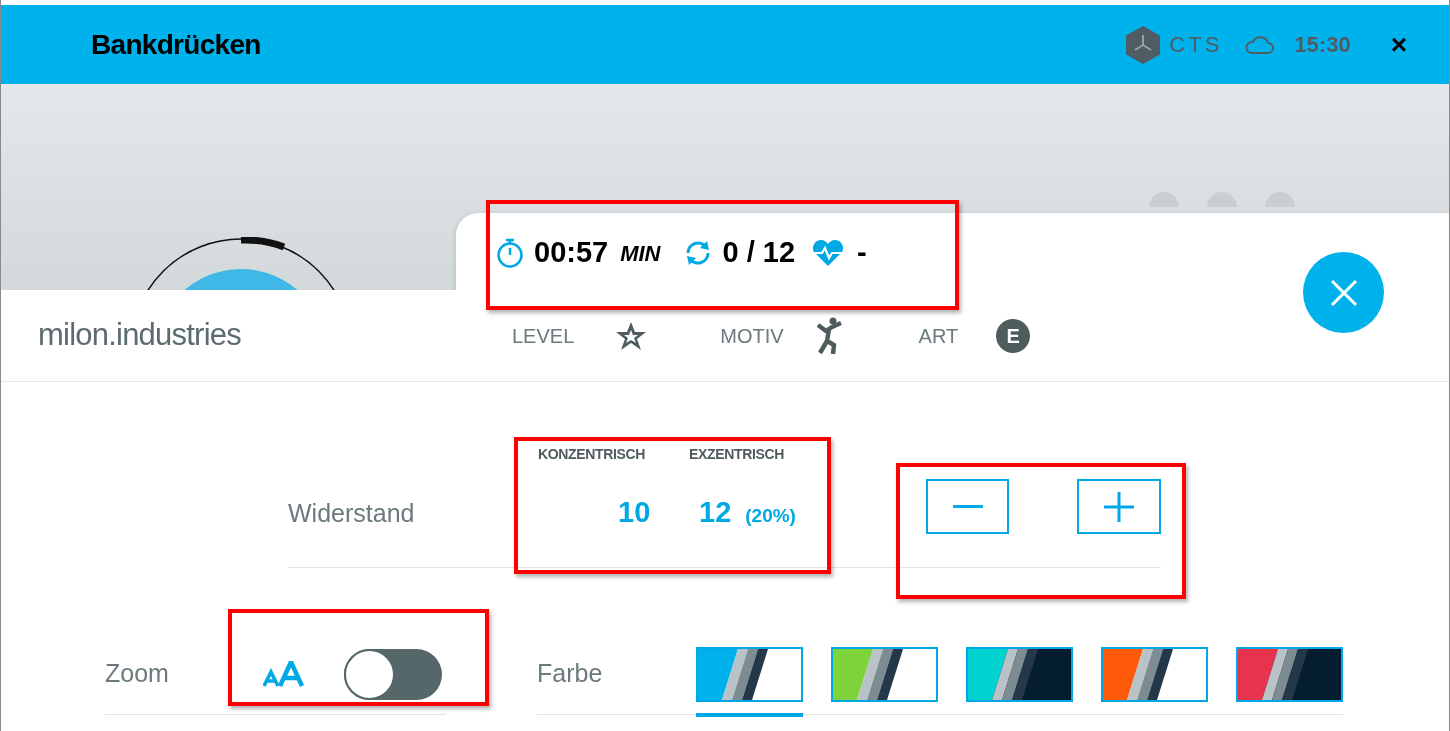  I want to click on section-label: ART, so click(938, 336).